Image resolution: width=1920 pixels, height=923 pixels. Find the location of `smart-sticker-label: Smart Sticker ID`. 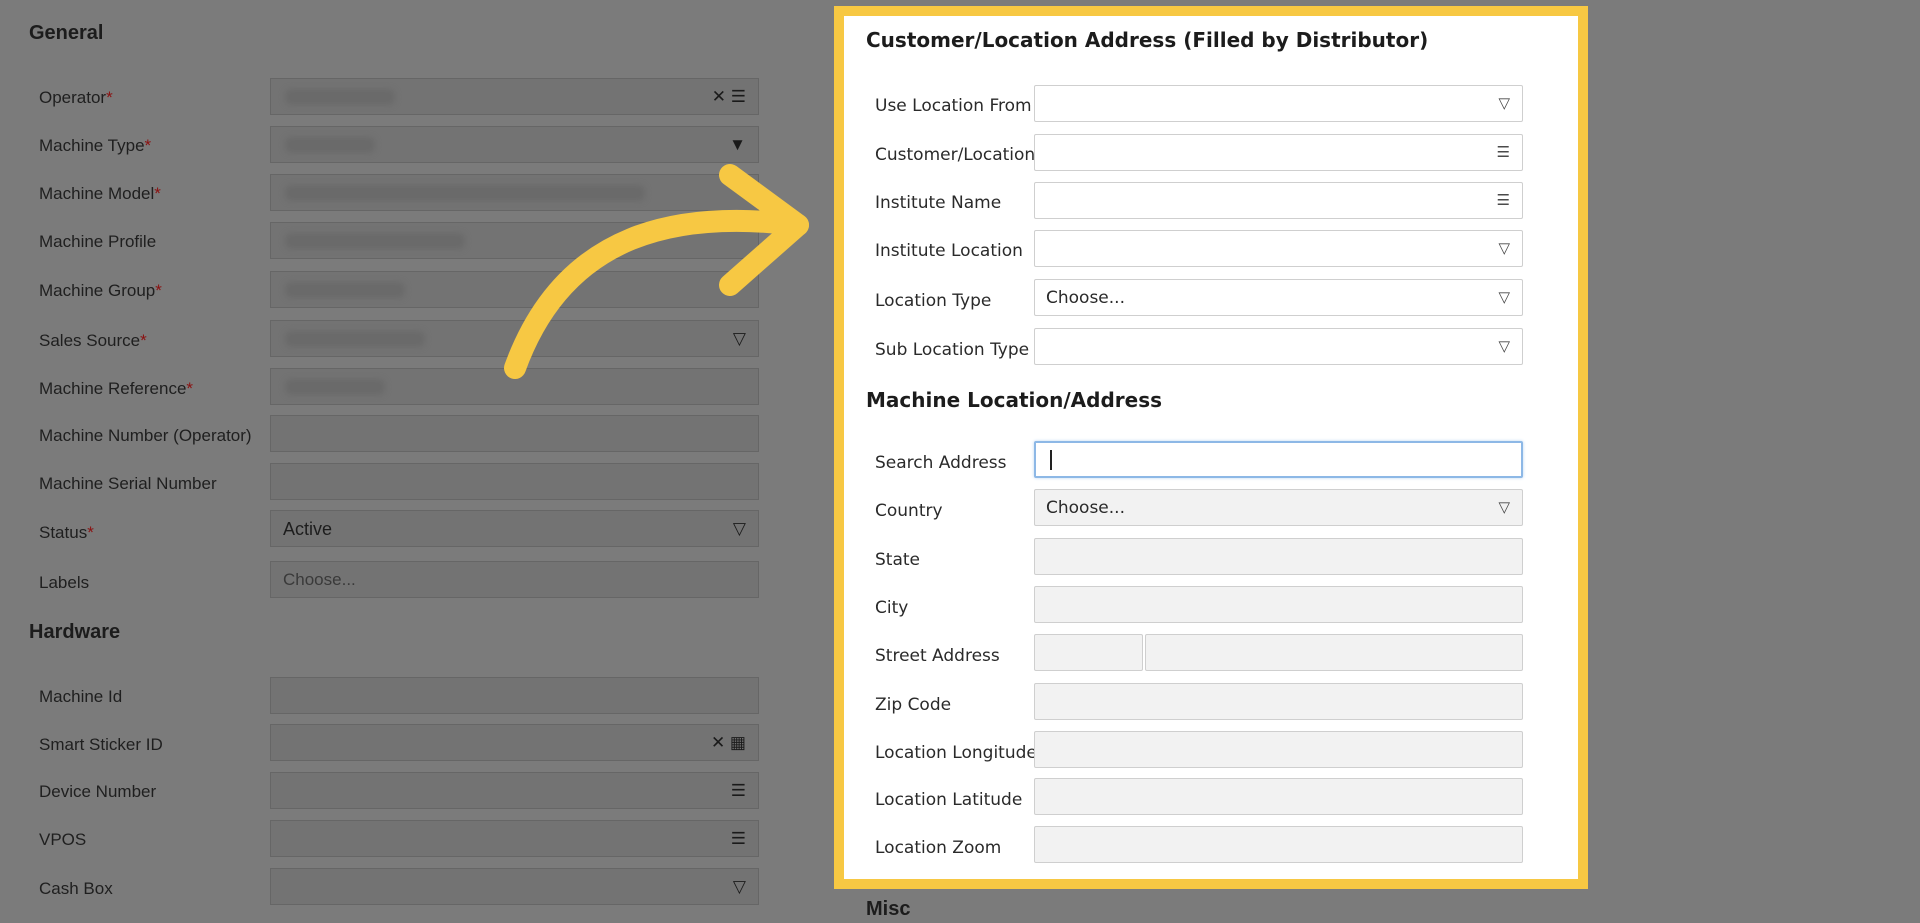

smart-sticker-label: Smart Sticker ID is located at coordinates (101, 744).